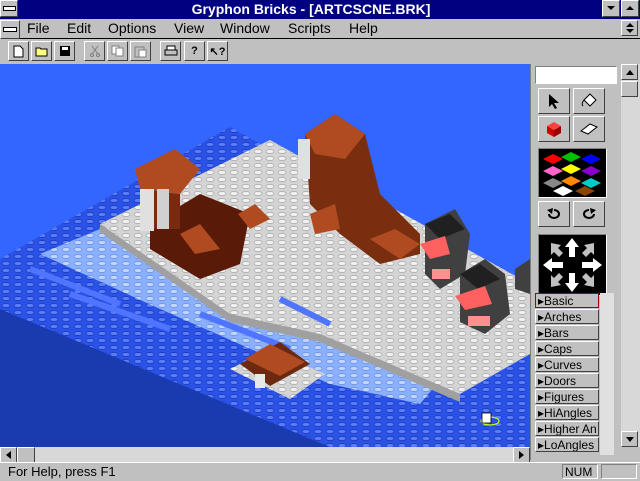 The image size is (640, 481). I want to click on menu-view: View, so click(189, 28).